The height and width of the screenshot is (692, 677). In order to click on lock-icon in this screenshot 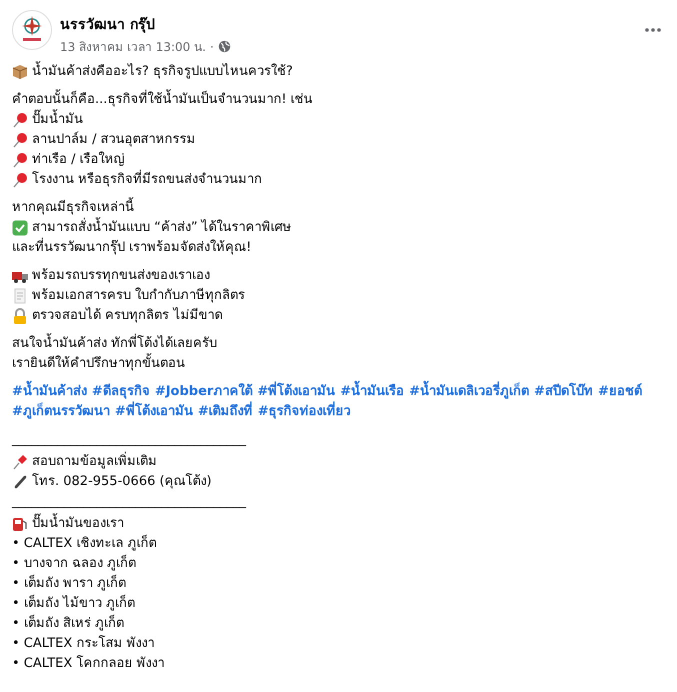, I will do `click(20, 316)`.